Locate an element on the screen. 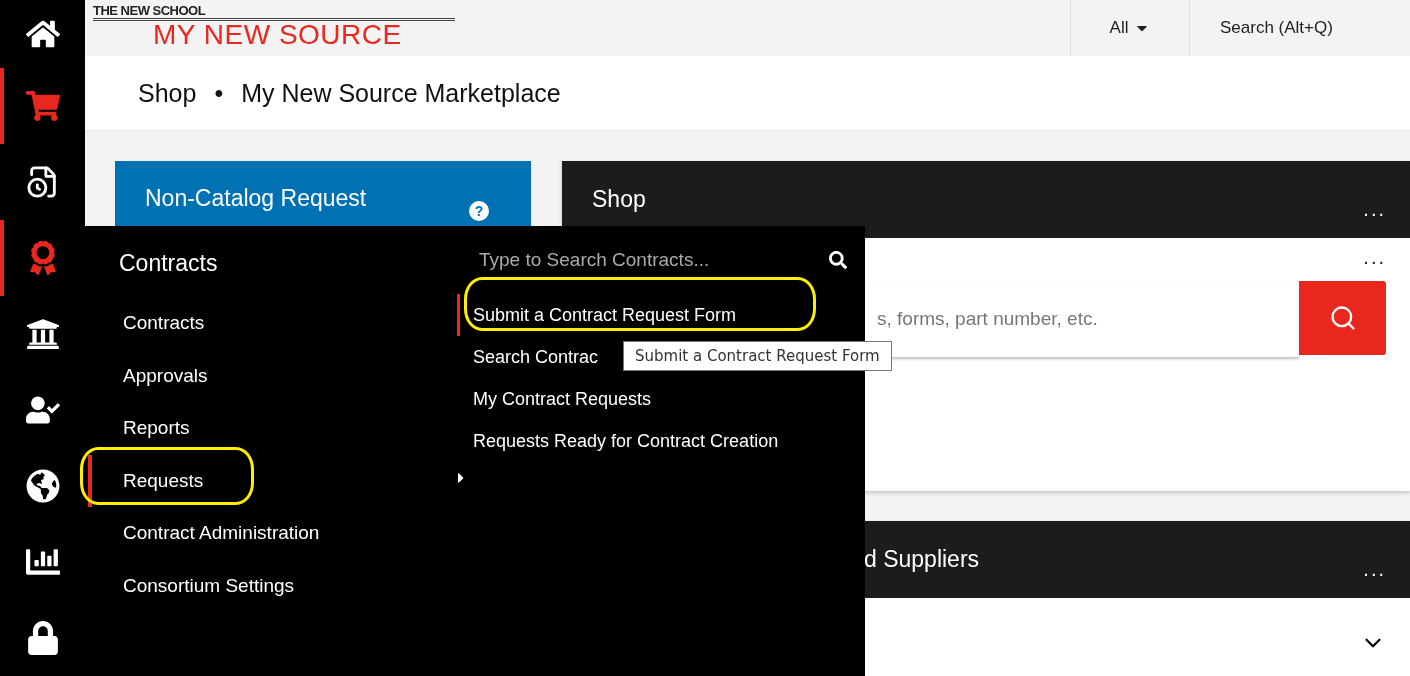  cart-icon is located at coordinates (42, 106).